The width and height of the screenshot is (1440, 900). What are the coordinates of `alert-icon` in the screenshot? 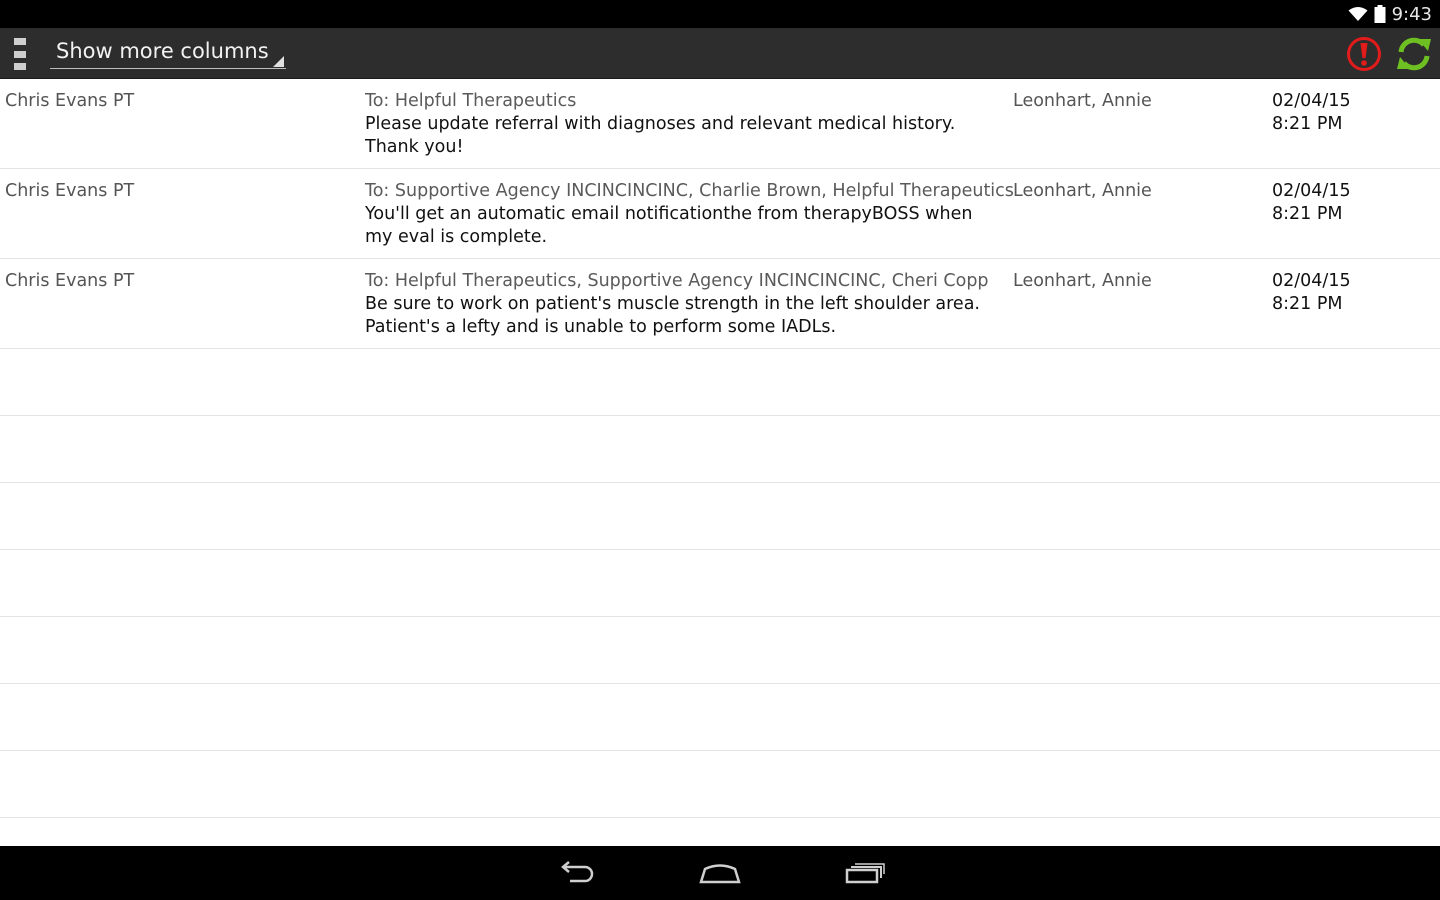 It's located at (1364, 54).